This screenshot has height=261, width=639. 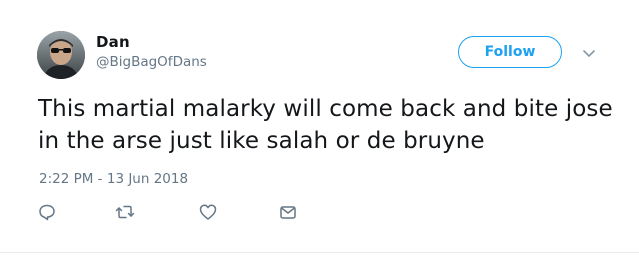 I want to click on retweet-icon, so click(x=125, y=212).